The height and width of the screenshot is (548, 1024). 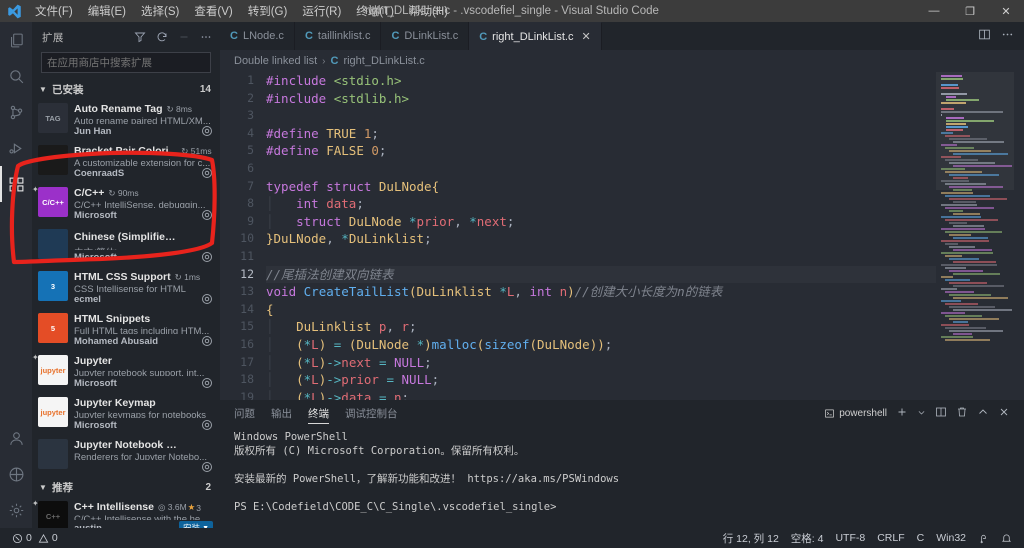 What do you see at coordinates (341, 327) in the screenshot?
I see `code-line: │ DuLinklist p, r;` at bounding box center [341, 327].